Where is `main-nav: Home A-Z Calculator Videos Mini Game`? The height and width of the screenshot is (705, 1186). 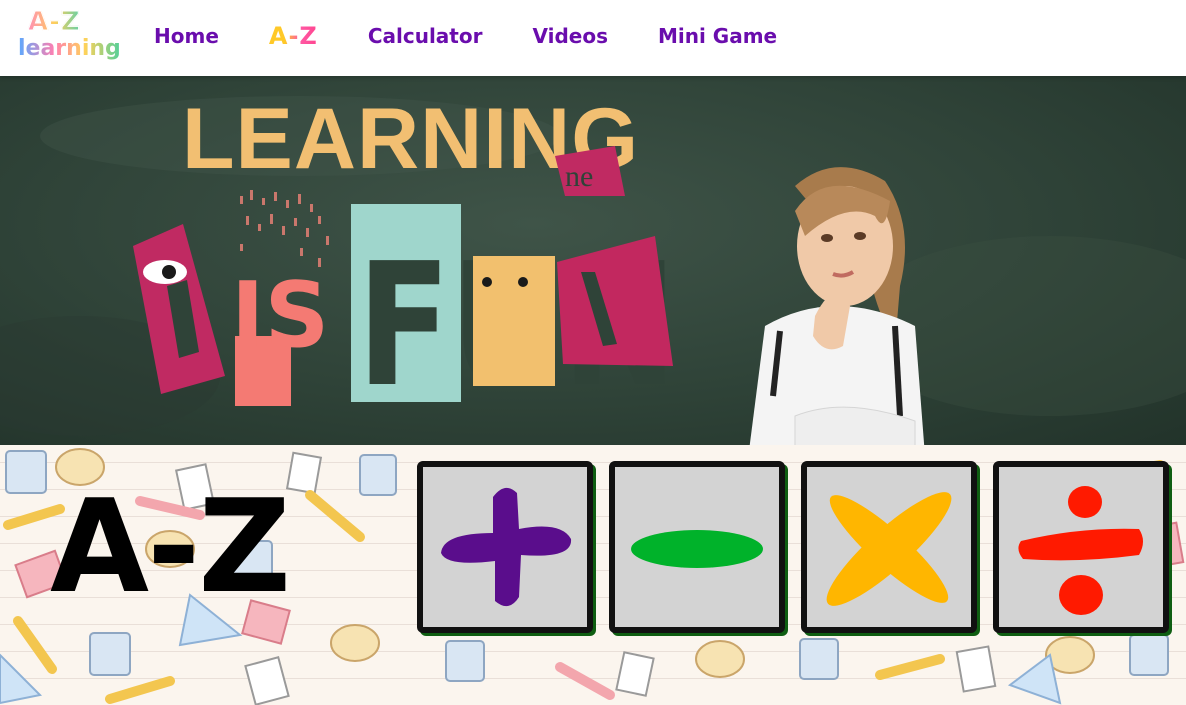
main-nav: Home A-Z Calculator Videos Mini Game is located at coordinates (486, 36).